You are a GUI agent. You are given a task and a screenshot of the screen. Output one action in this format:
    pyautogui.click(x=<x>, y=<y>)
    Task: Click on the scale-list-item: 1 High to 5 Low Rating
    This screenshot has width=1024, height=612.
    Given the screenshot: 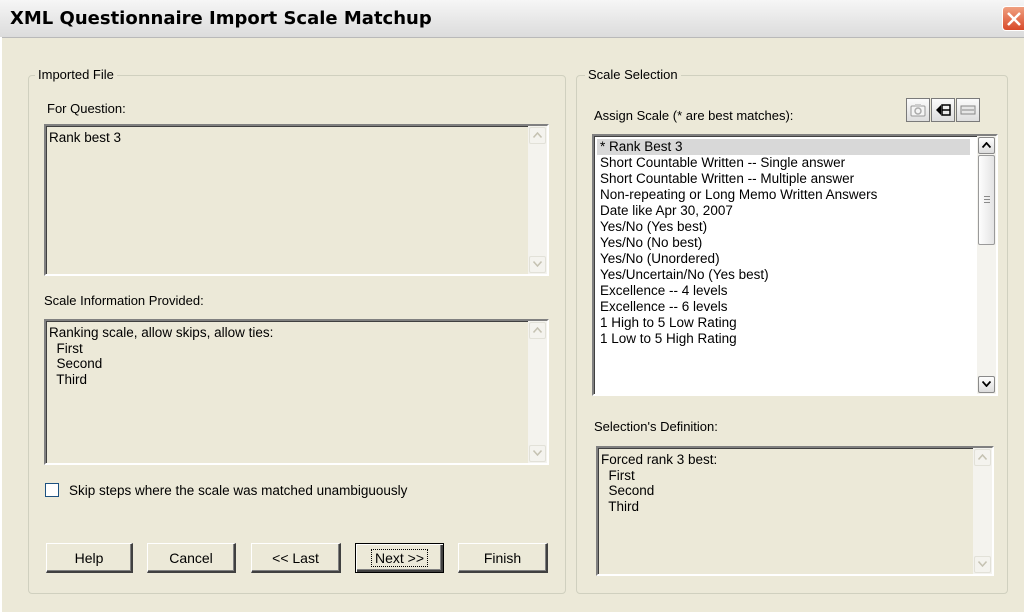 What is the action you would take?
    pyautogui.click(x=667, y=323)
    